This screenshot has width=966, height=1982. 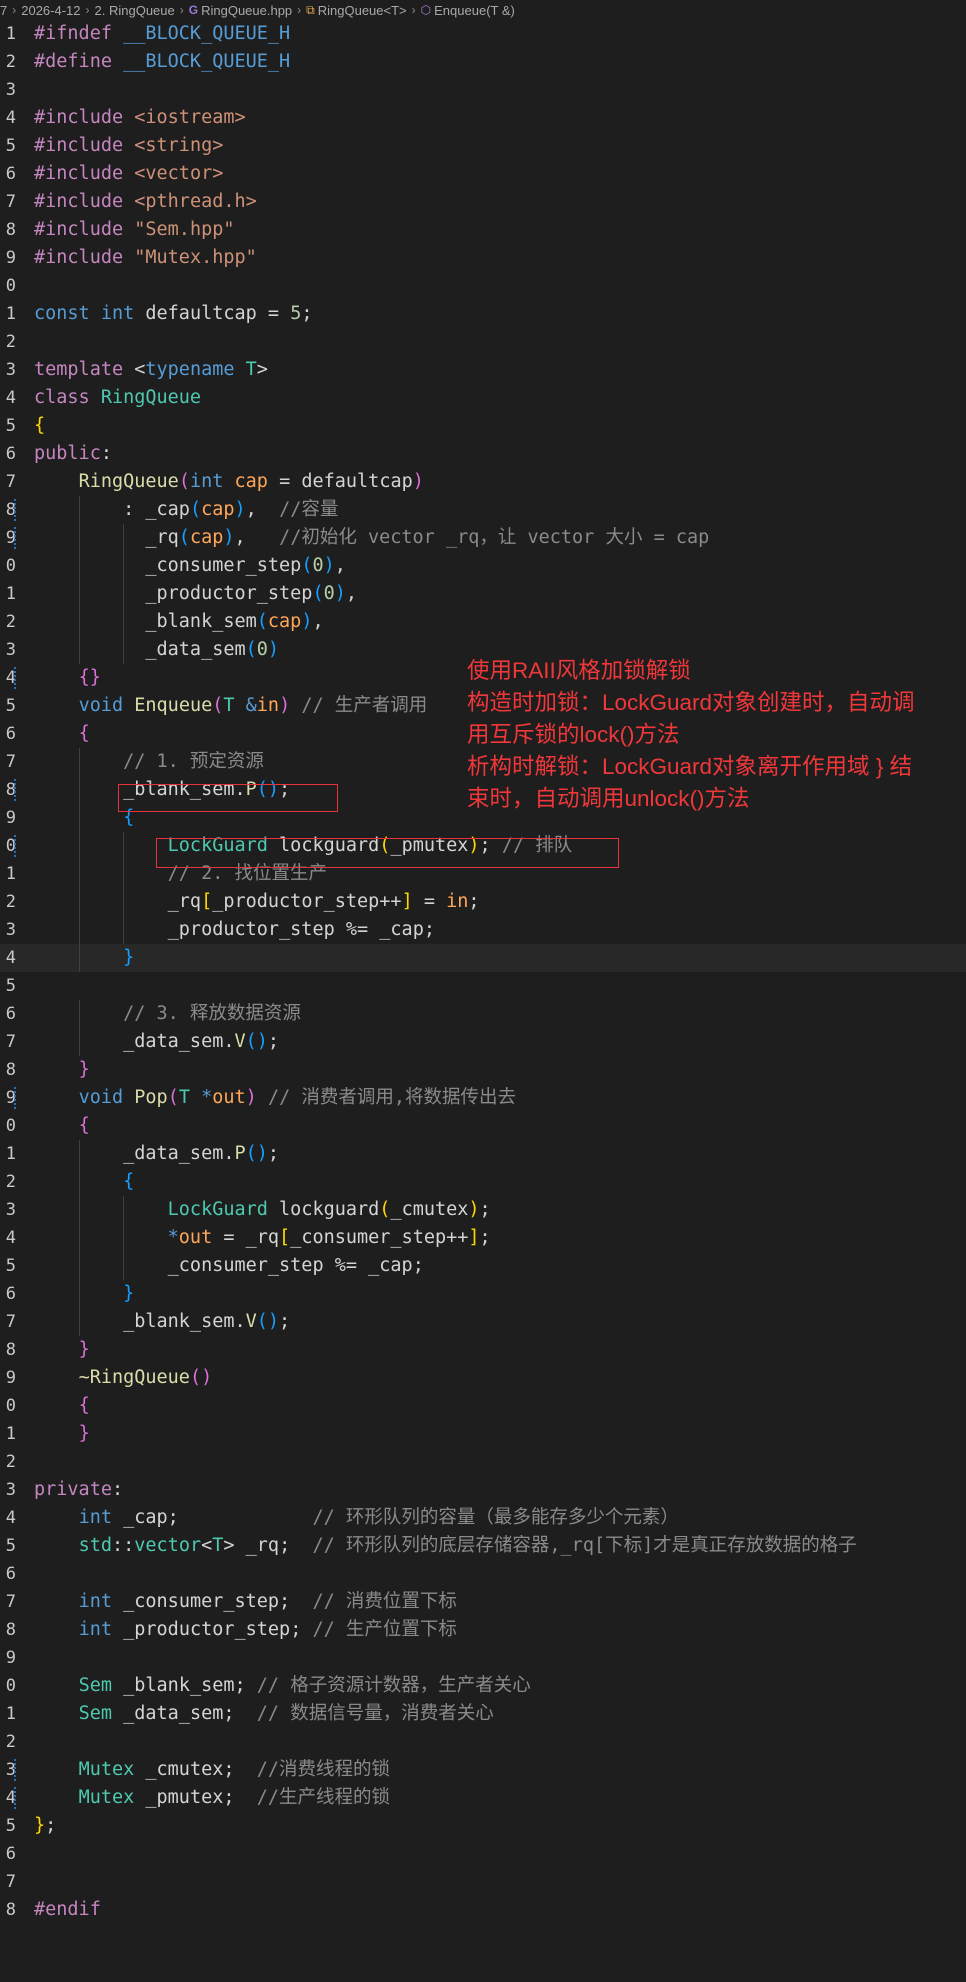 I want to click on code-line: 9 void Pop(T *out) // 消费者调用,将数据传出去, so click(x=483, y=1098).